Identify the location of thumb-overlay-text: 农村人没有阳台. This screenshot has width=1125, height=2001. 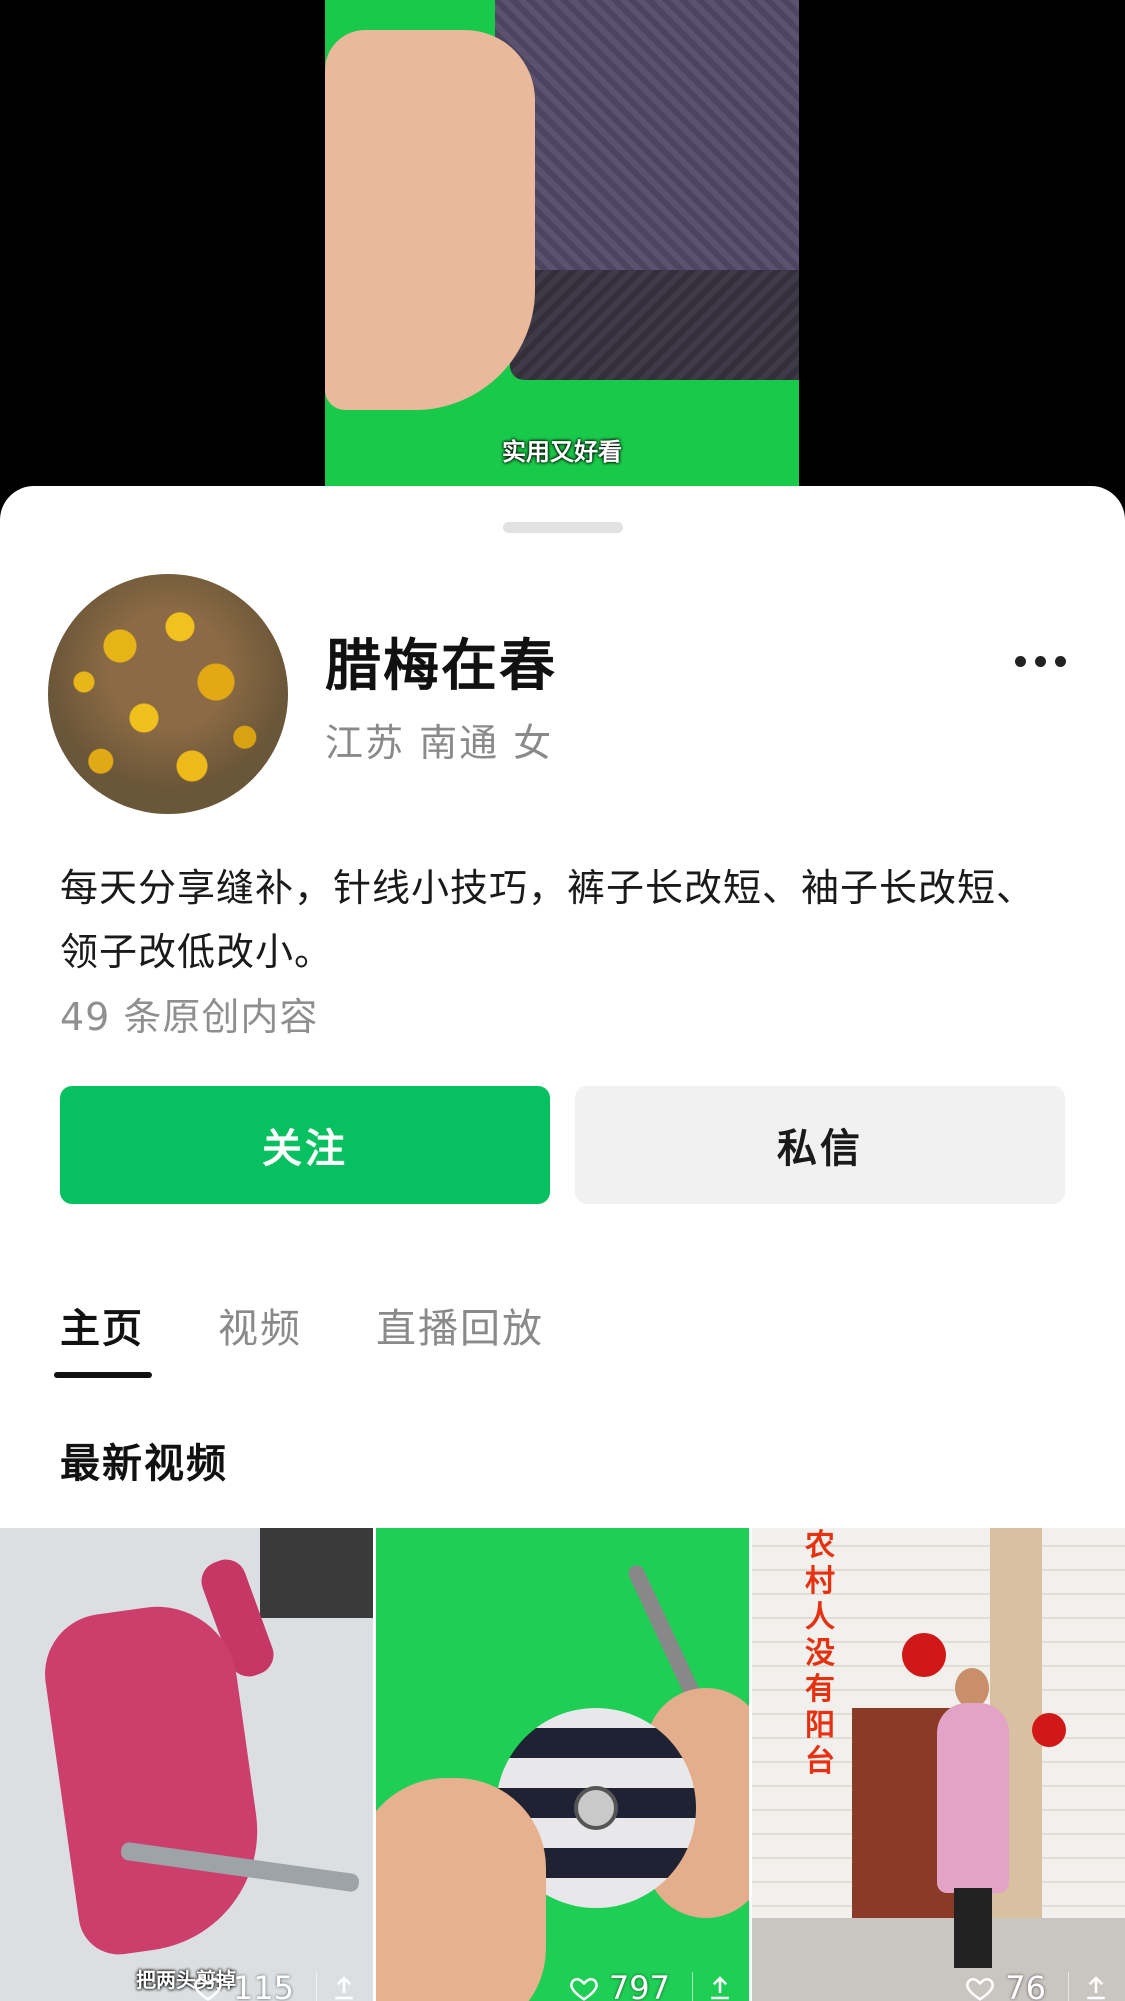
(820, 1653).